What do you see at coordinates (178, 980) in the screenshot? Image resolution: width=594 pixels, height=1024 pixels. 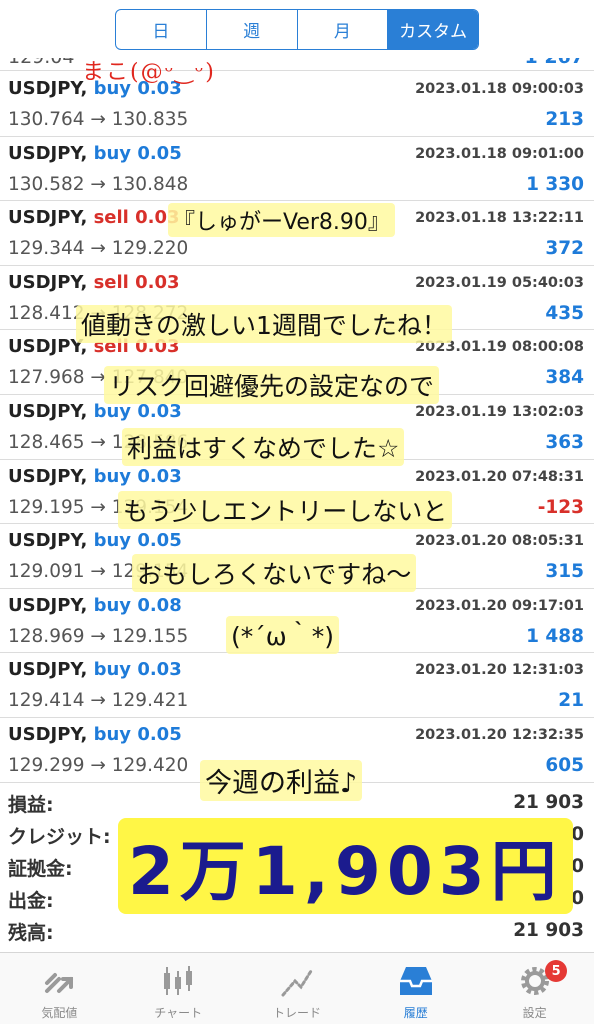 I see `chart-icon` at bounding box center [178, 980].